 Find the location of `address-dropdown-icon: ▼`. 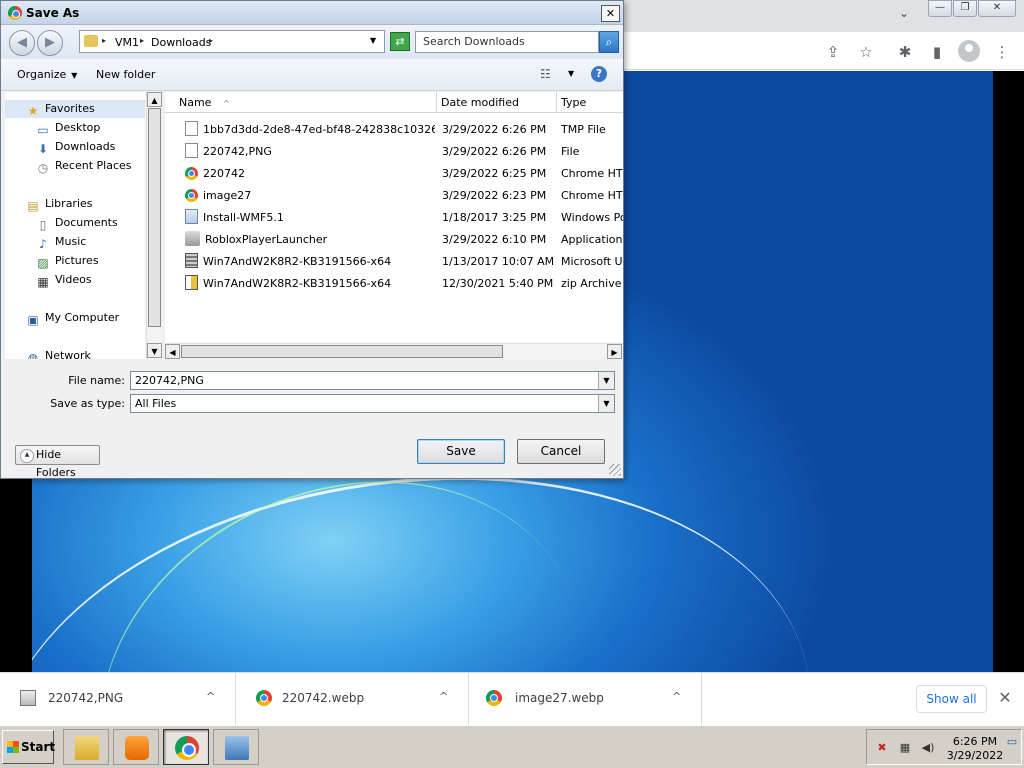

address-dropdown-icon: ▼ is located at coordinates (373, 40).